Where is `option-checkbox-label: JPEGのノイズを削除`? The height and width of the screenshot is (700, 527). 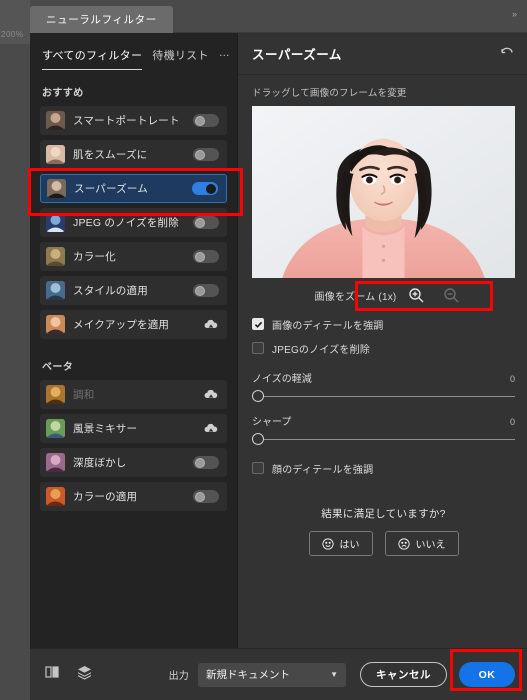 option-checkbox-label: JPEGのノイズを削除 is located at coordinates (321, 350).